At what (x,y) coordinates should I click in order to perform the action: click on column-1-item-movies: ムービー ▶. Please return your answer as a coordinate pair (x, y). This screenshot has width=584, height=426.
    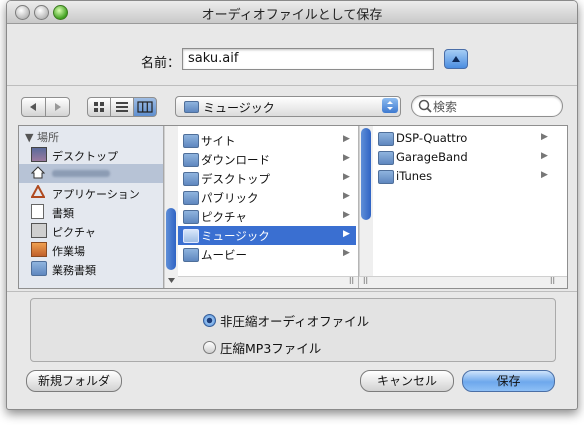
    Looking at the image, I should click on (267, 254).